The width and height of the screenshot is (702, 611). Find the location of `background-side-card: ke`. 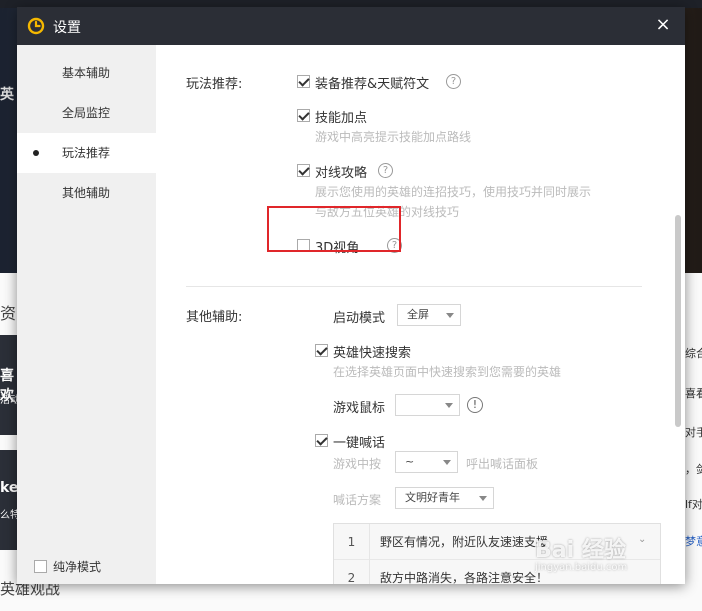

background-side-card: ke is located at coordinates (8, 500).